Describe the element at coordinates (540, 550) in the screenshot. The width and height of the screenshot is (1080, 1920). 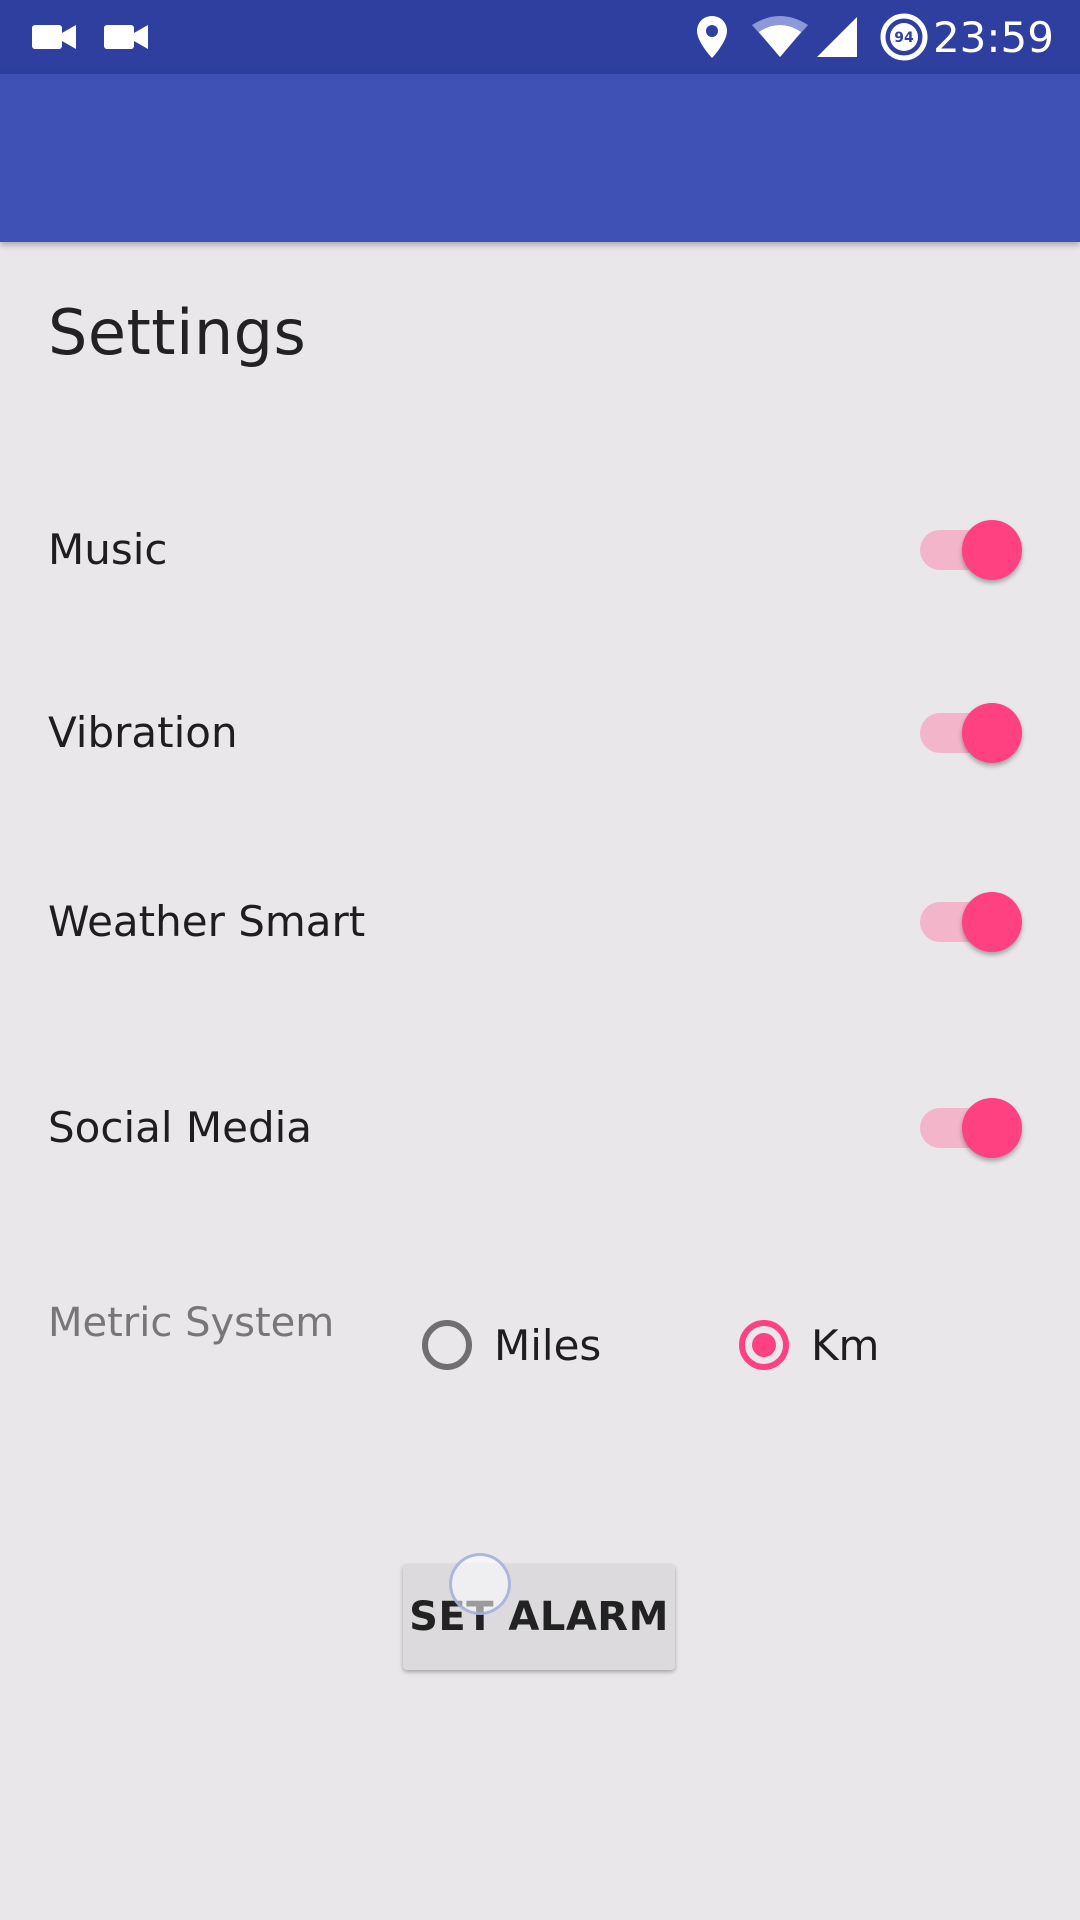
I see `setting-row-music: Music` at that location.